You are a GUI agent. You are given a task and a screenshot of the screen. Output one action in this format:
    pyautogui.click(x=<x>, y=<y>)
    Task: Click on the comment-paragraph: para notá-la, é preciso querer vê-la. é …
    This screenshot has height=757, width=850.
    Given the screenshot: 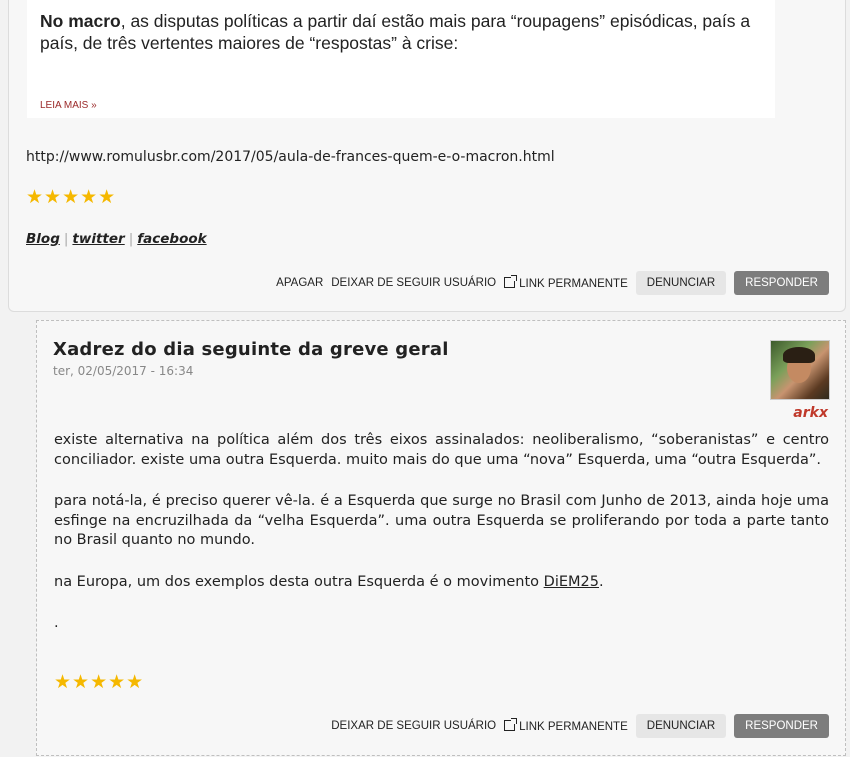 What is the action you would take?
    pyautogui.click(x=441, y=520)
    